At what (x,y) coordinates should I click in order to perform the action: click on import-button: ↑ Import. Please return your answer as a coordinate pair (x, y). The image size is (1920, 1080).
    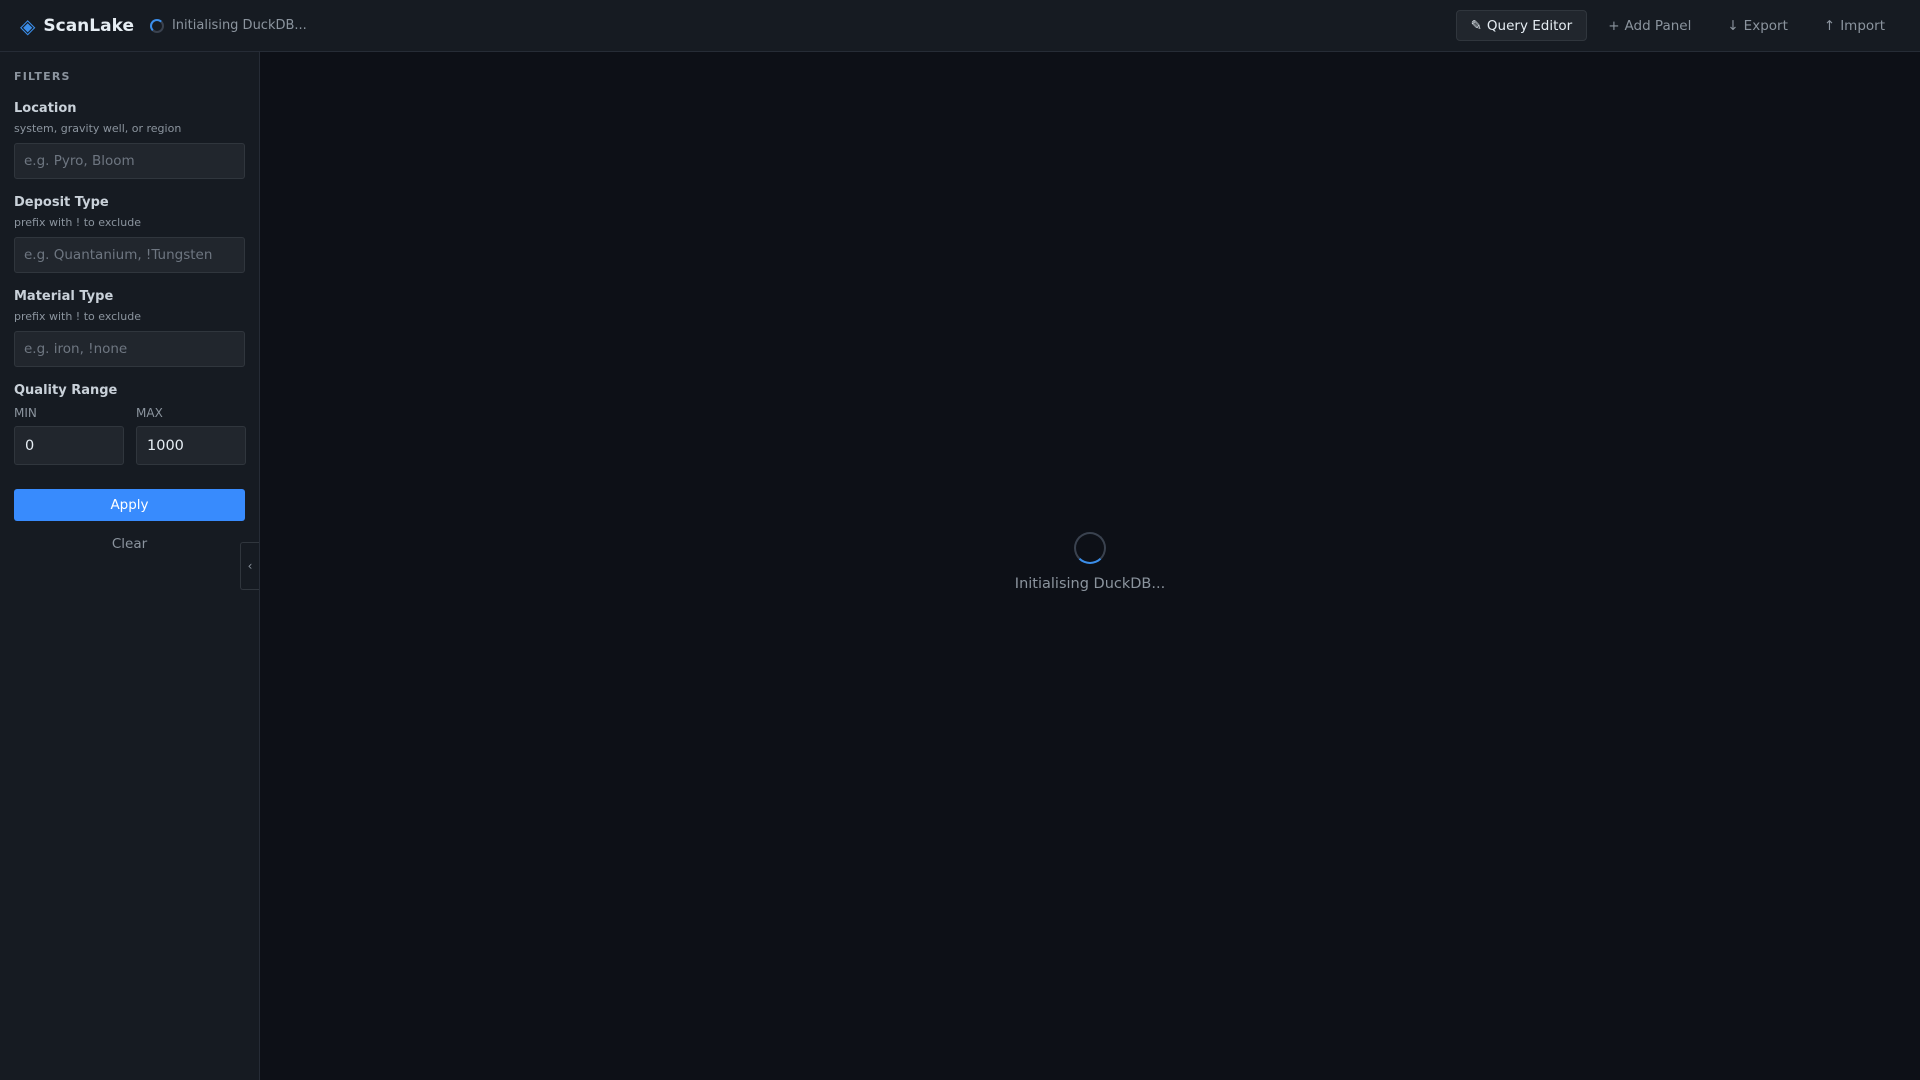
    Looking at the image, I should click on (1854, 25).